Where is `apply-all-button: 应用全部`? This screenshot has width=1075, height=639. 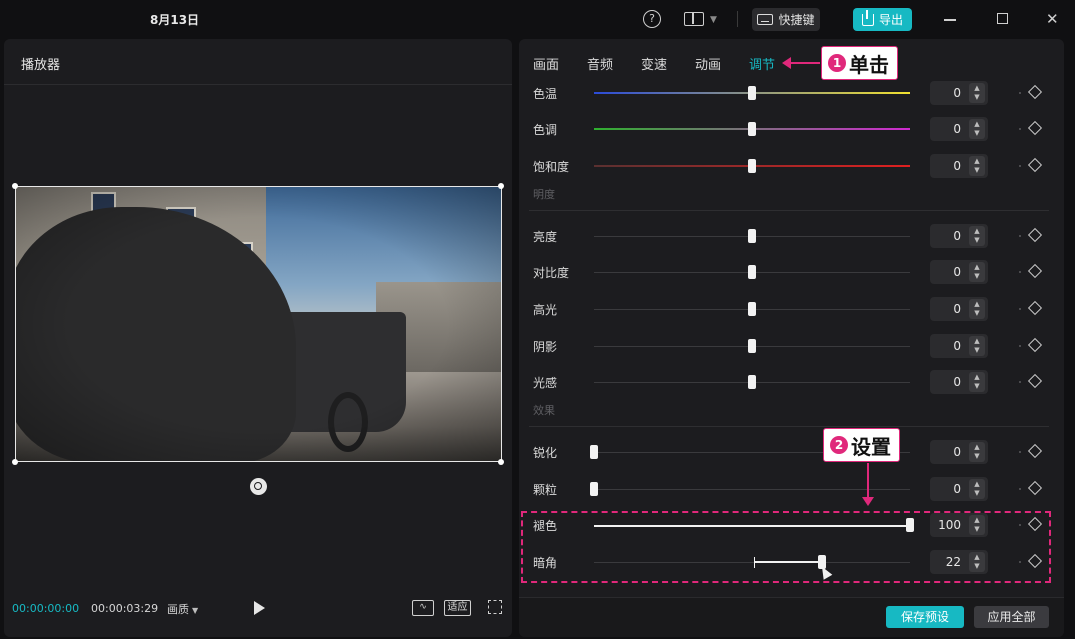 apply-all-button: 应用全部 is located at coordinates (1011, 617).